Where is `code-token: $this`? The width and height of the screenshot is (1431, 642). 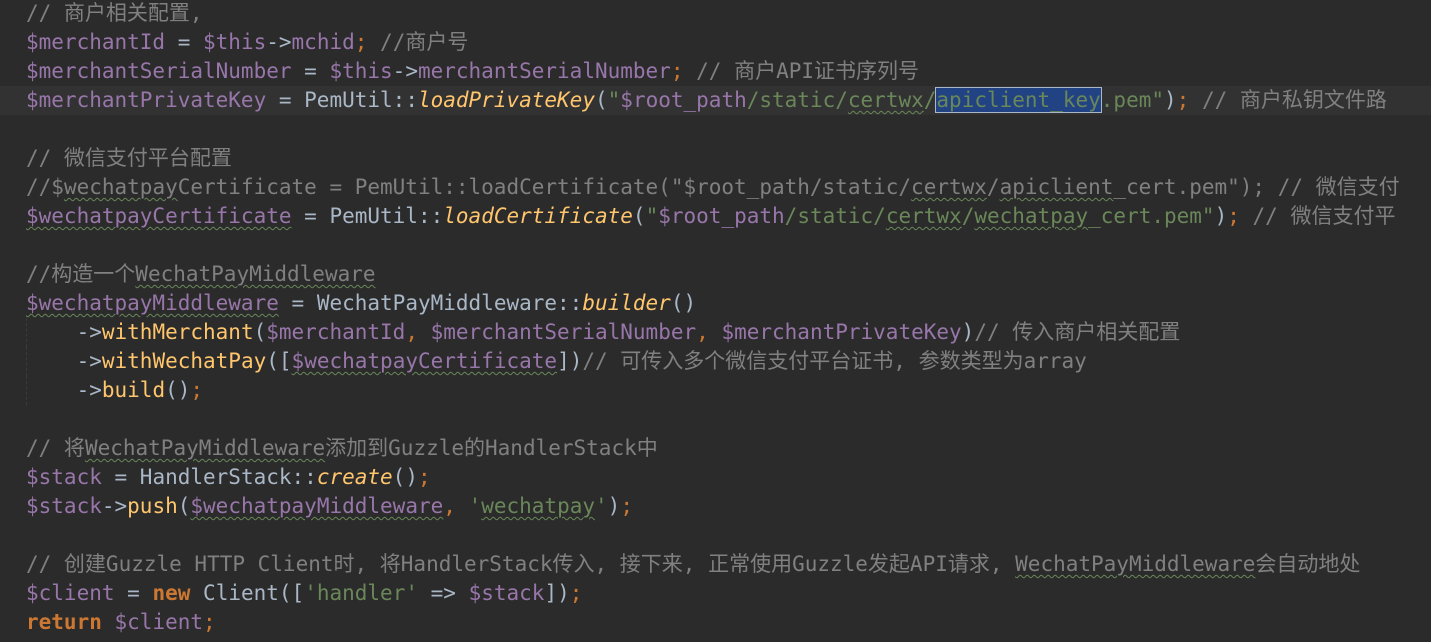
code-token: $this is located at coordinates (361, 71).